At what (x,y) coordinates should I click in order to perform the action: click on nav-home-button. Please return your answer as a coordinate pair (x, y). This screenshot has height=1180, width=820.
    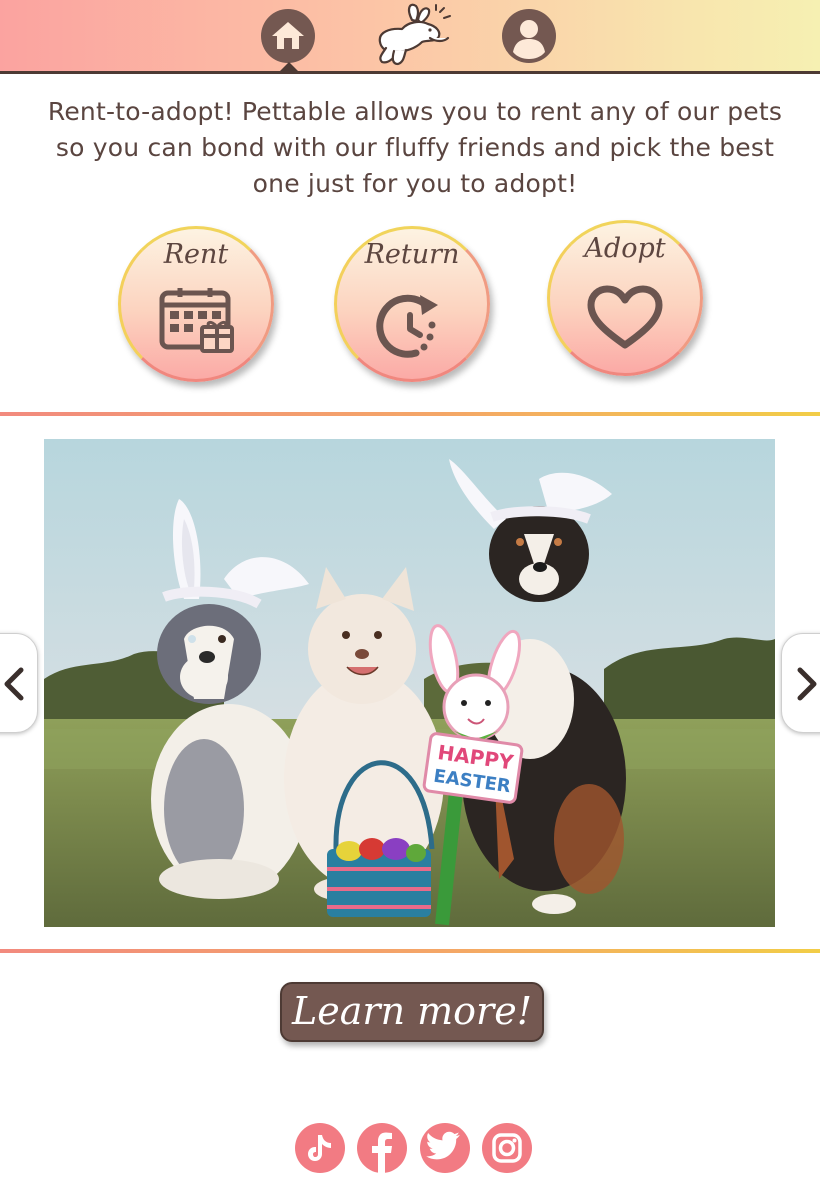
    Looking at the image, I should click on (288, 36).